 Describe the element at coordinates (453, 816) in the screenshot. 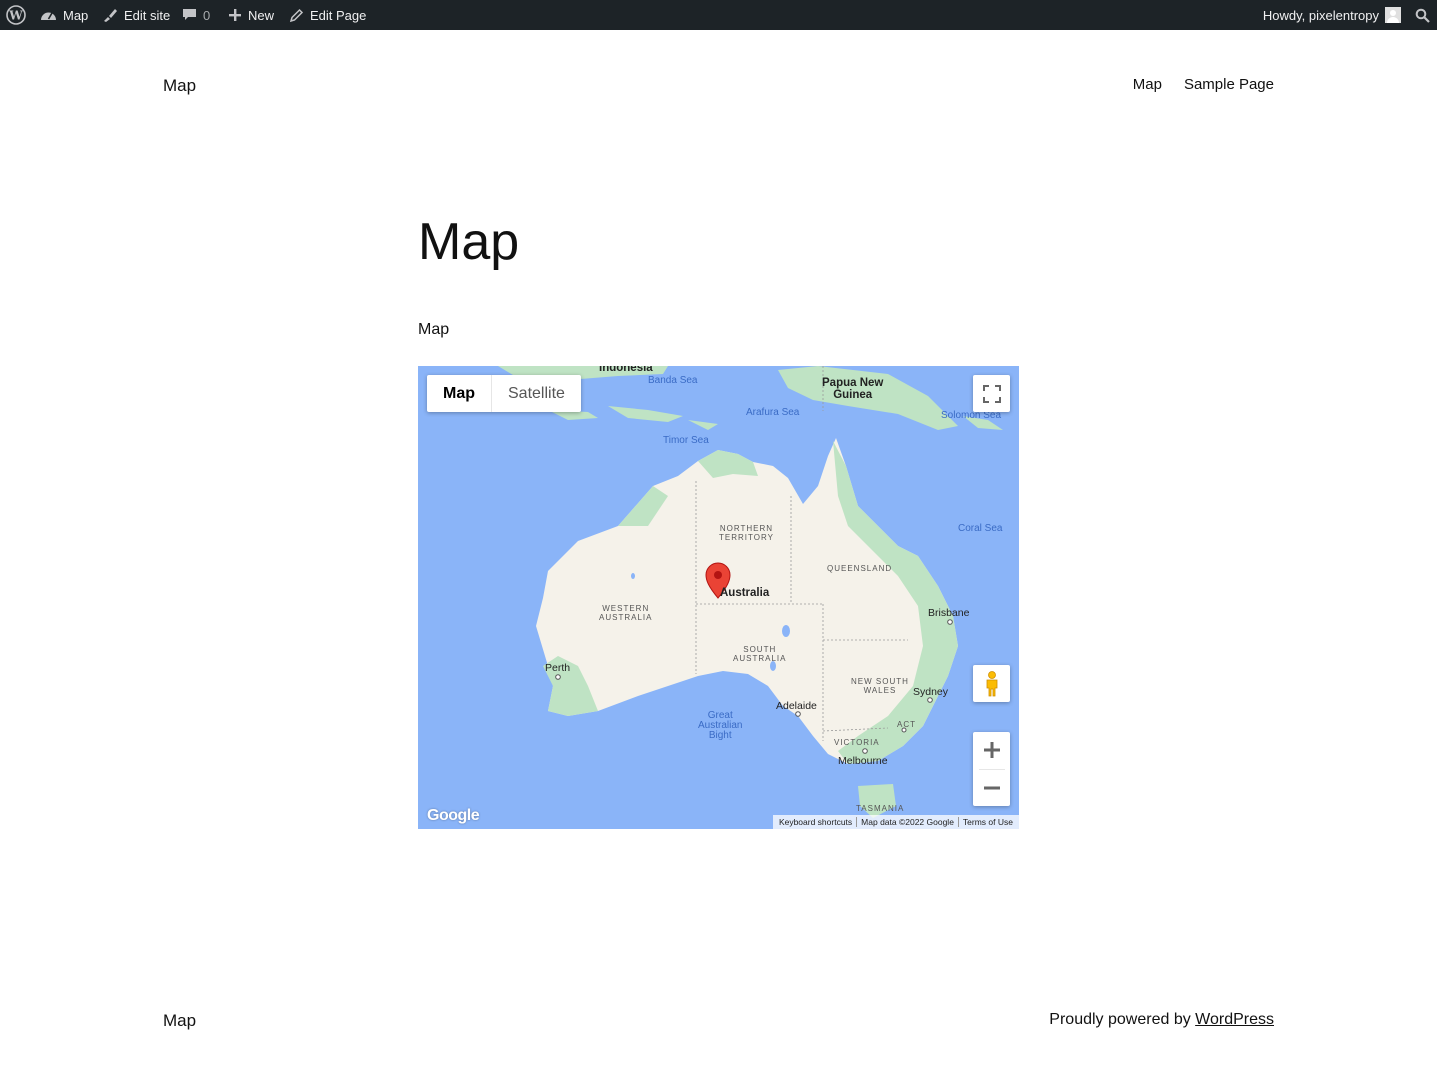

I see `google-logo: Google` at that location.